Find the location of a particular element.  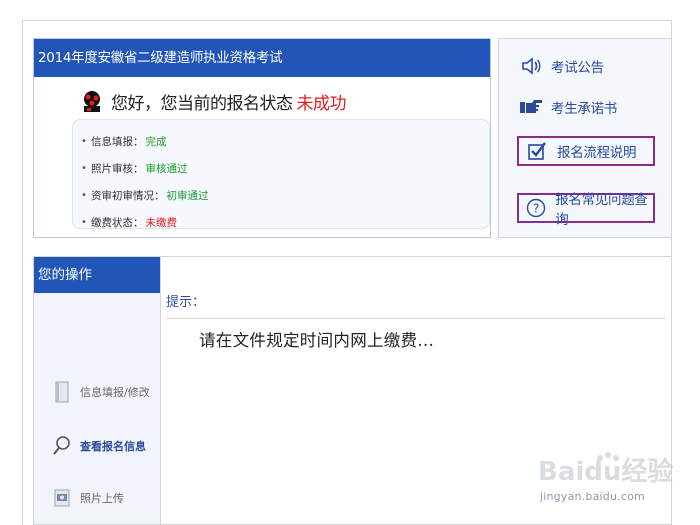

op-item-label: 信息填报/修改 is located at coordinates (115, 392).